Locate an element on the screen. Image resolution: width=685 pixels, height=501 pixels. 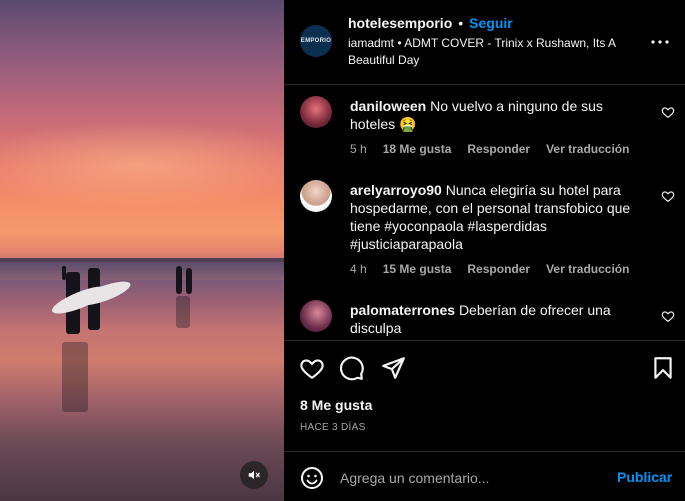
comment-time: 4 h is located at coordinates (358, 269).